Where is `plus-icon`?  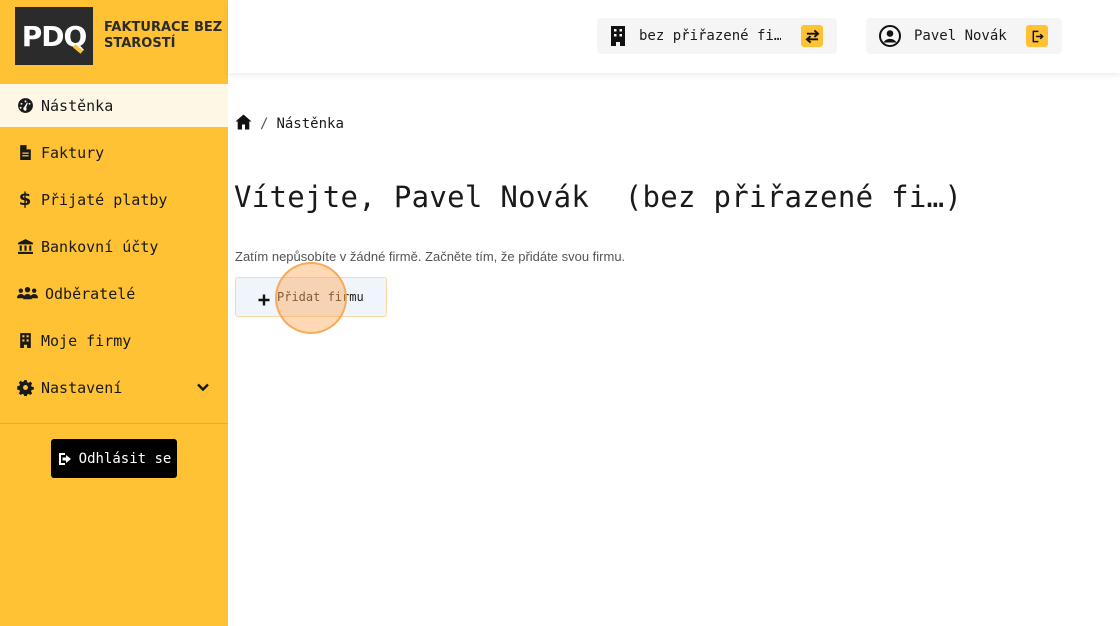 plus-icon is located at coordinates (264, 298).